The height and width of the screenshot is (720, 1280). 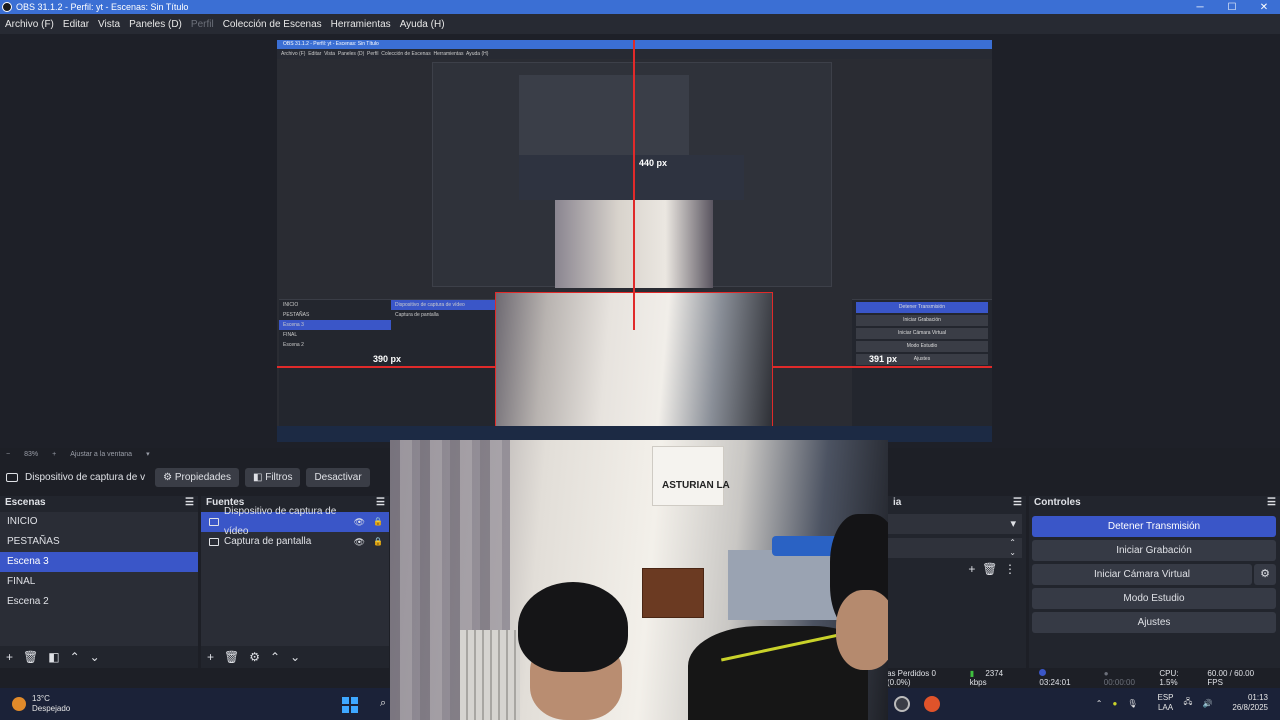 I want to click on network-icon: 🖧, so click(x=1188, y=703).